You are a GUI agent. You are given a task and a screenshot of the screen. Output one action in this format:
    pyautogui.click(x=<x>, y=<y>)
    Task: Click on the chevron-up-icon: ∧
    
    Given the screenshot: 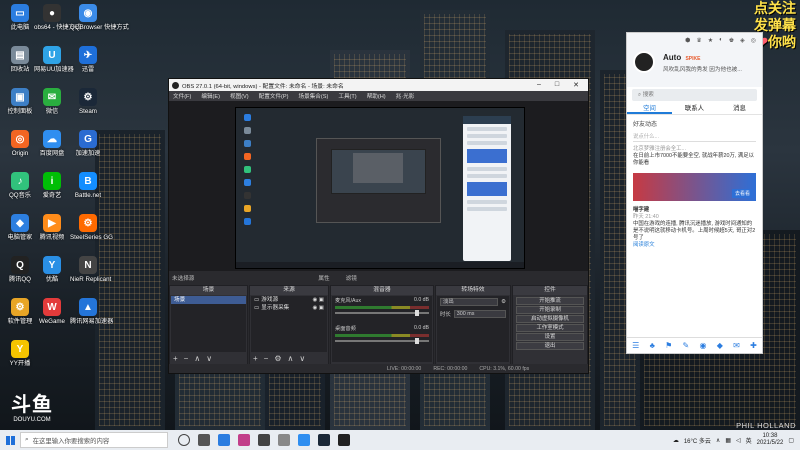 What is the action you would take?
    pyautogui.click(x=718, y=440)
    